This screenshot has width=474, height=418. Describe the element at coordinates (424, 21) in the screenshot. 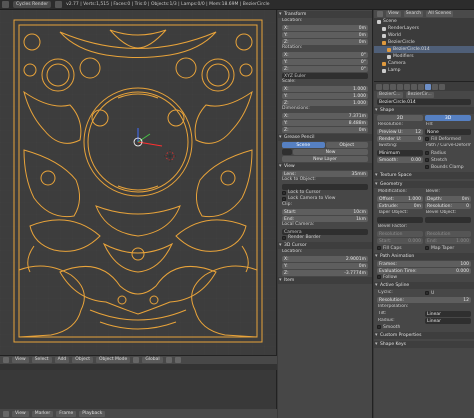

I see `outliner-row: Scene` at that location.